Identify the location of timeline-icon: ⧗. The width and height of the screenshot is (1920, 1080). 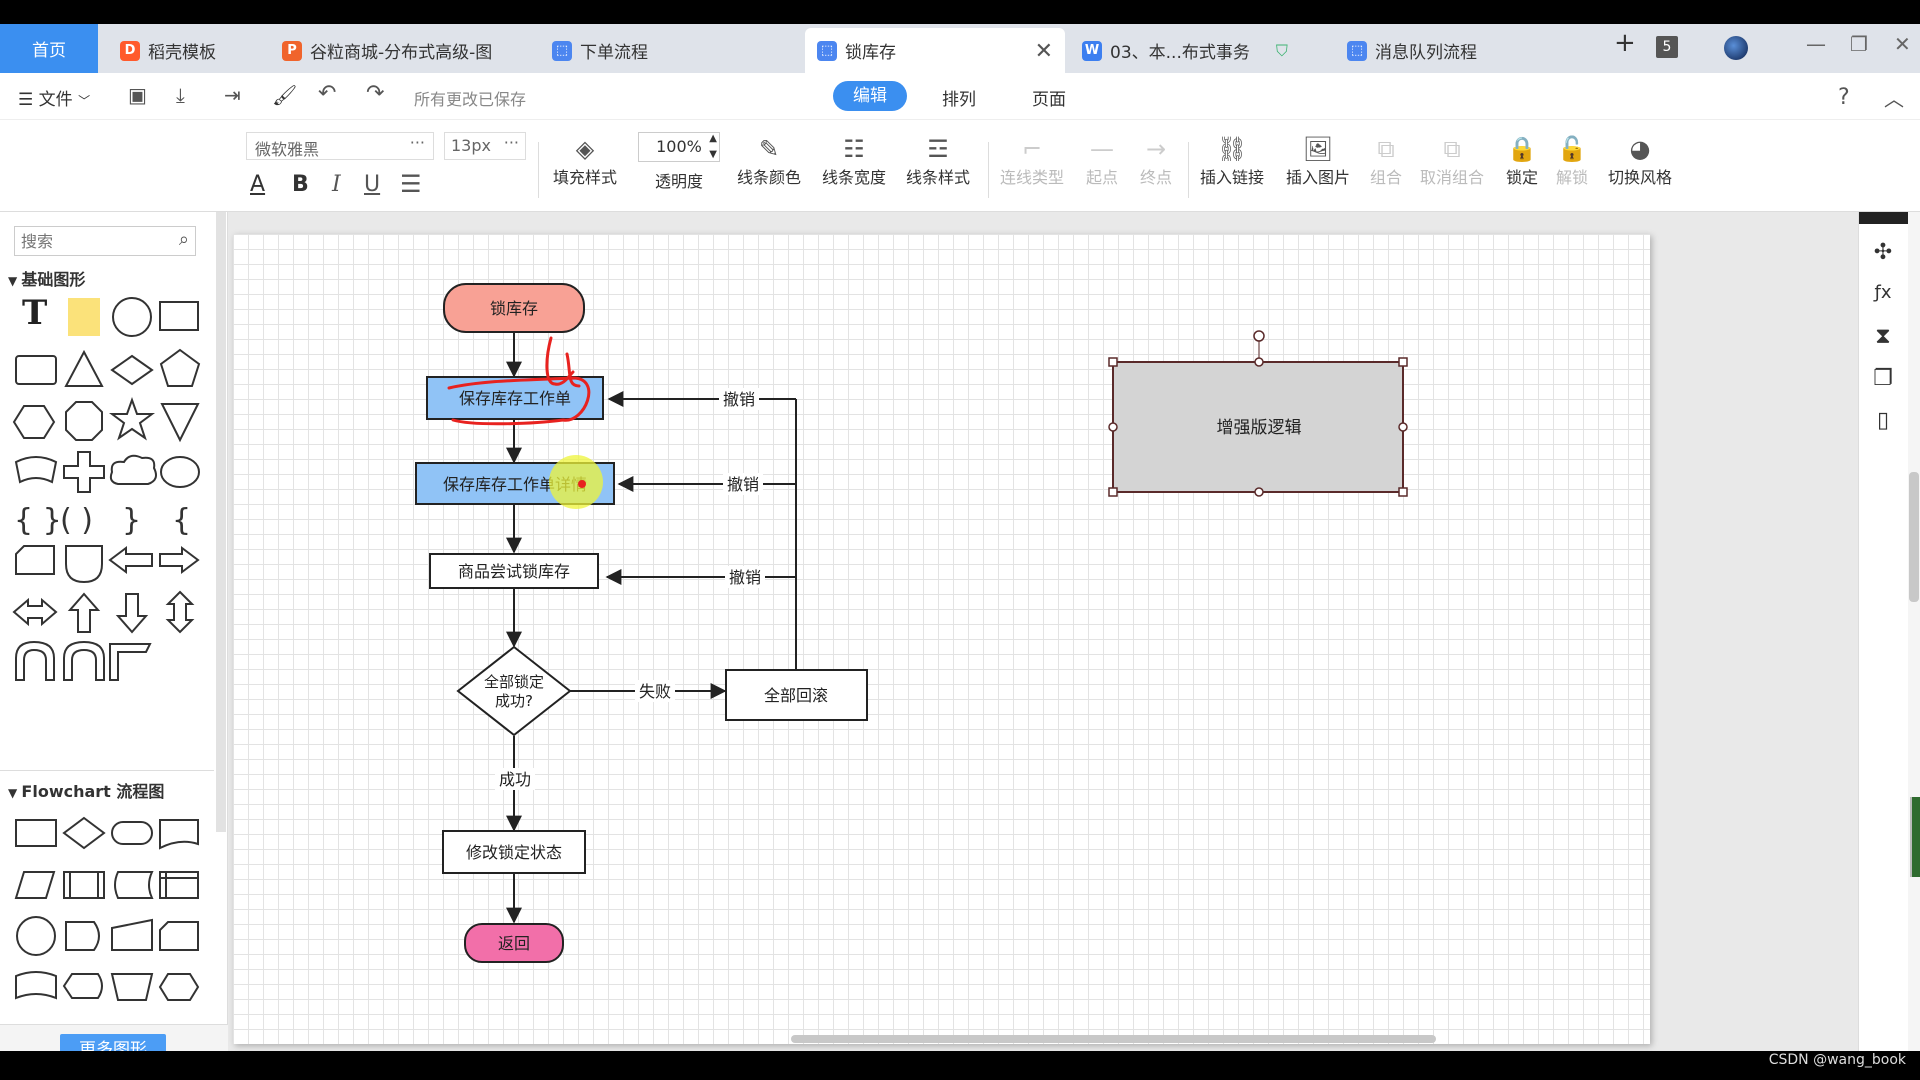
(1883, 338).